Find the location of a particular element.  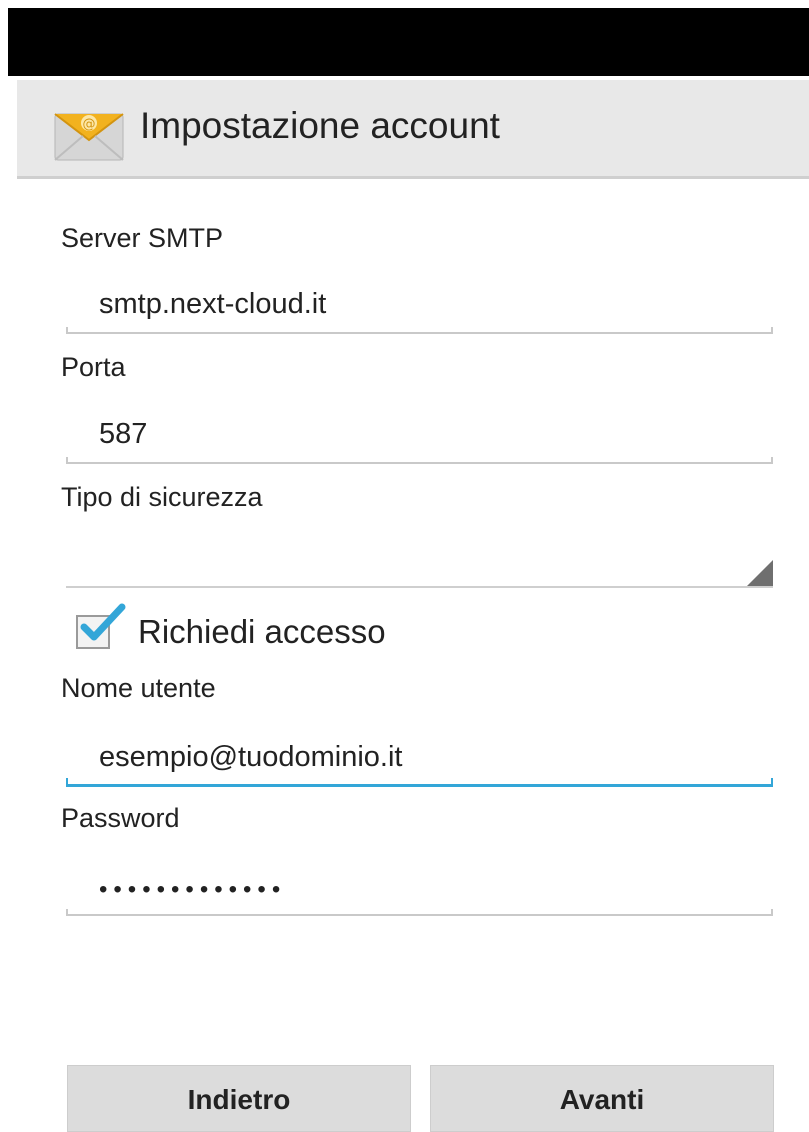

security-type-label: Tipo di sicurezza is located at coordinates (162, 497).